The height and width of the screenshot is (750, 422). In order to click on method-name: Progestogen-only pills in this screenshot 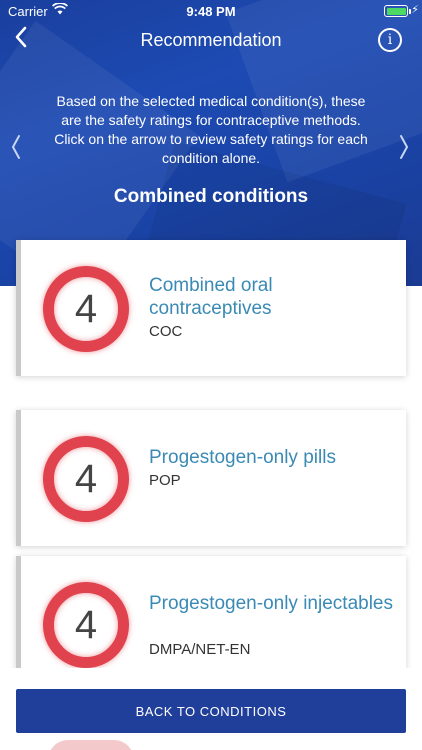, I will do `click(242, 457)`.